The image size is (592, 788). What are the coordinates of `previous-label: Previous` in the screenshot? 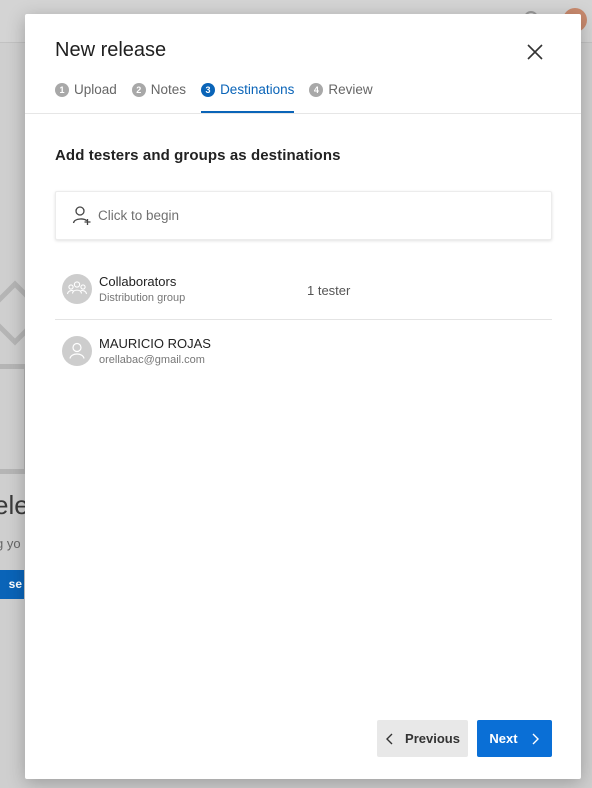 It's located at (432, 738).